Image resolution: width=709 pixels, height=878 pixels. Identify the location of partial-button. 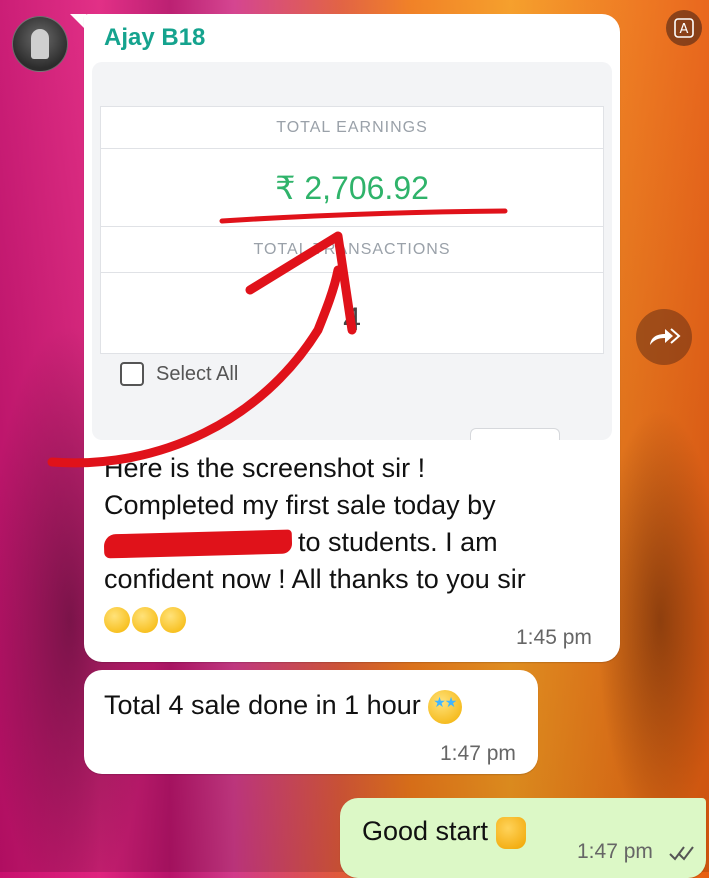
(515, 434).